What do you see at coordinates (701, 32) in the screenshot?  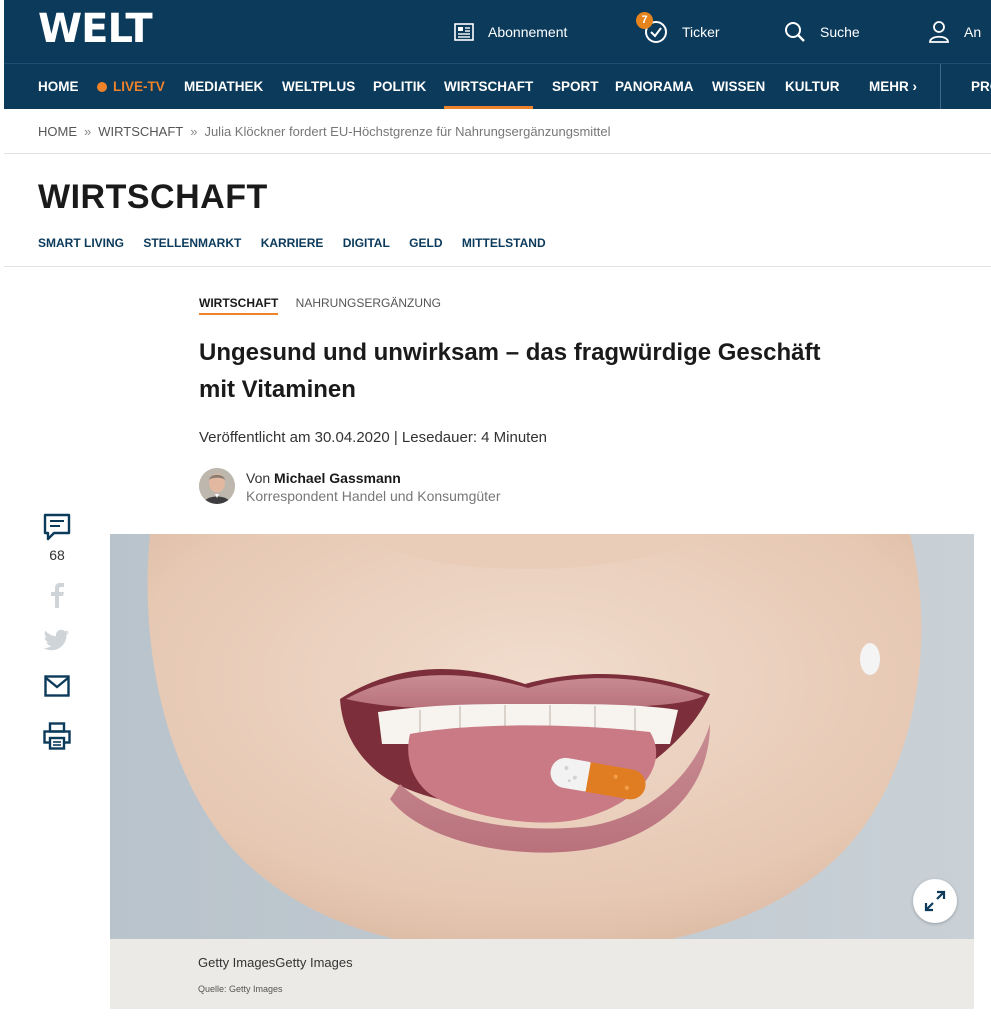 I see `ticker-label: Ticker` at bounding box center [701, 32].